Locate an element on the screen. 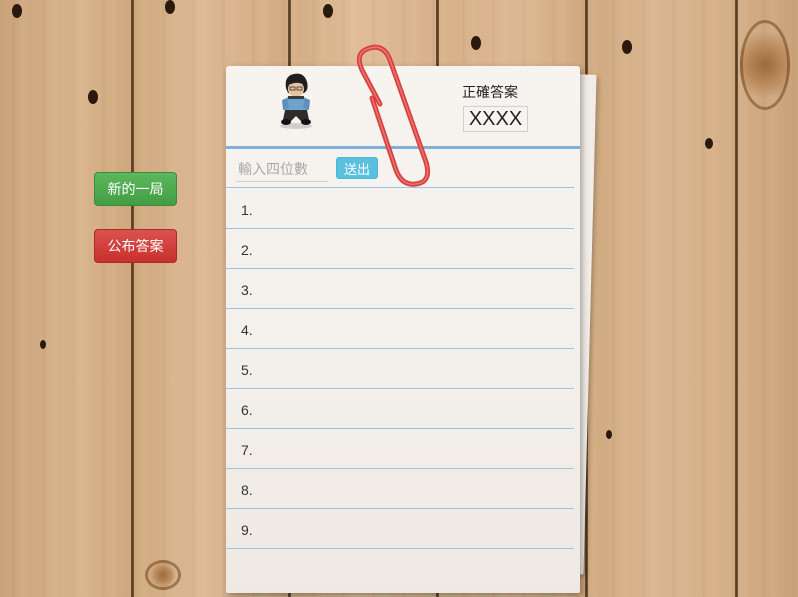 The image size is (798, 597). guess-row-number: 1. is located at coordinates (247, 210).